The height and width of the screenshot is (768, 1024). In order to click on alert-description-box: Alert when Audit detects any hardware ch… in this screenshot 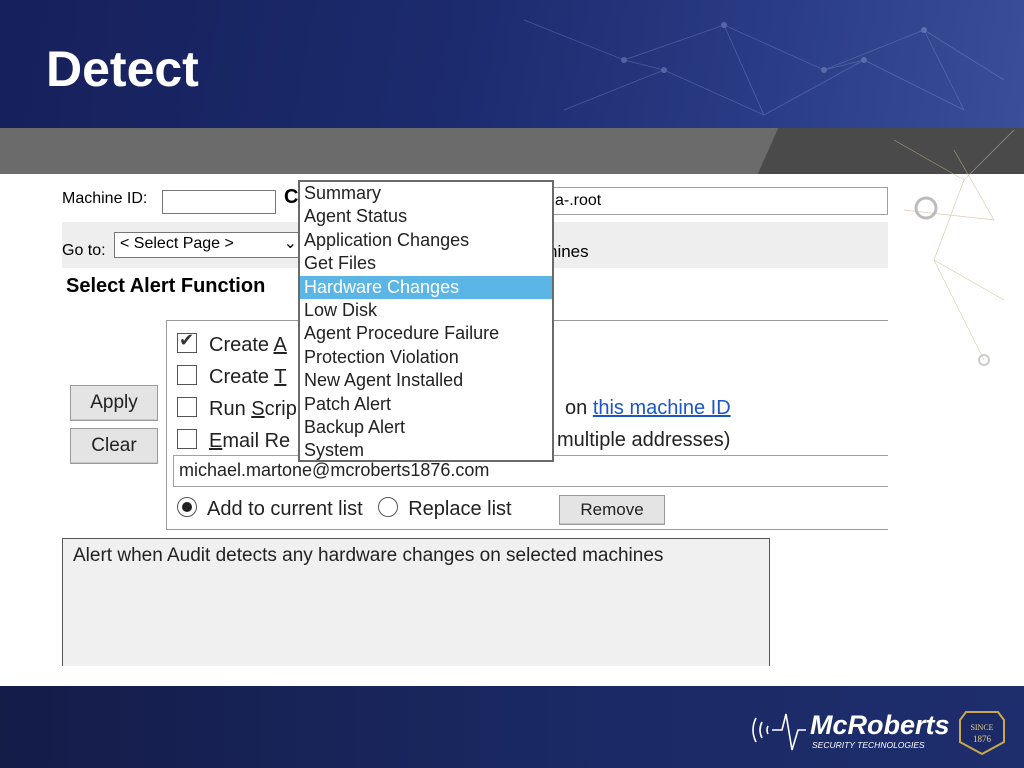, I will do `click(416, 602)`.